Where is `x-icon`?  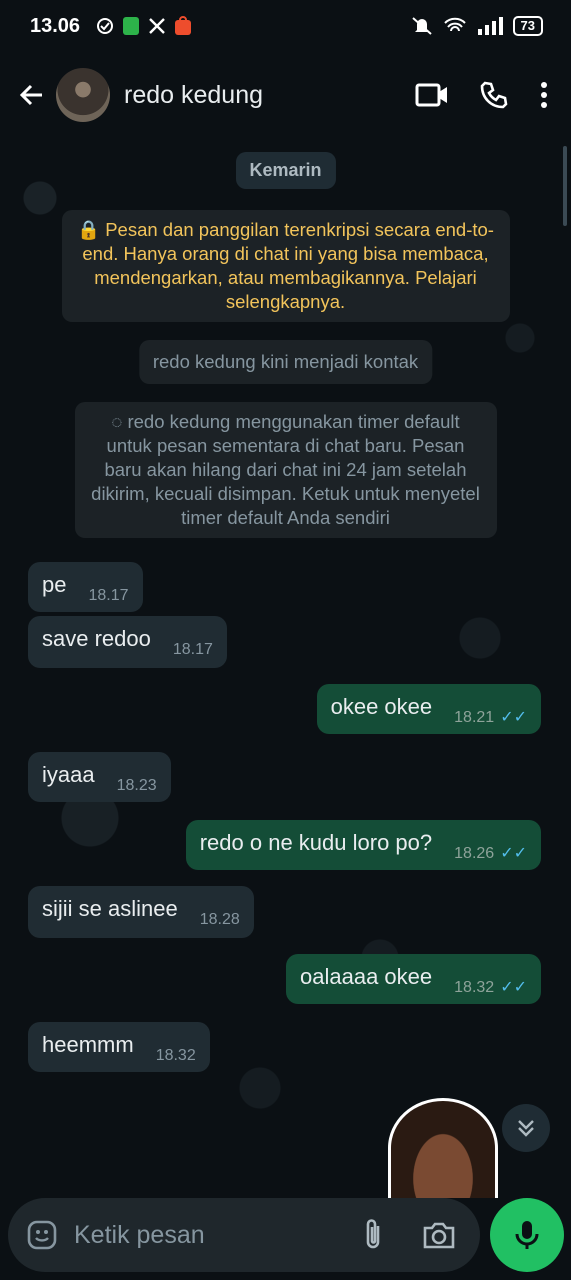 x-icon is located at coordinates (157, 26).